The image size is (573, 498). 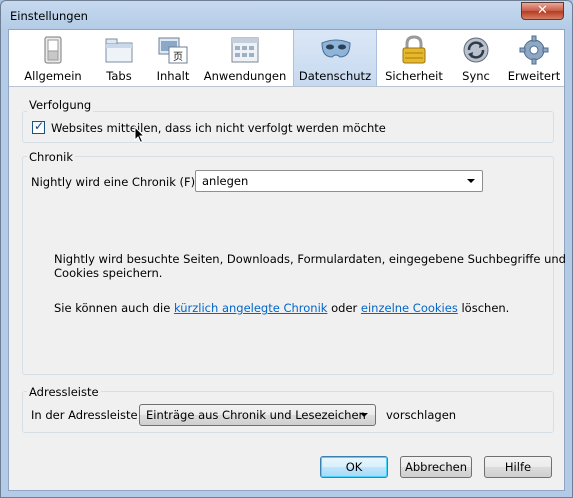 I want to click on location-bar-group-title: Adressleiste, so click(x=64, y=392).